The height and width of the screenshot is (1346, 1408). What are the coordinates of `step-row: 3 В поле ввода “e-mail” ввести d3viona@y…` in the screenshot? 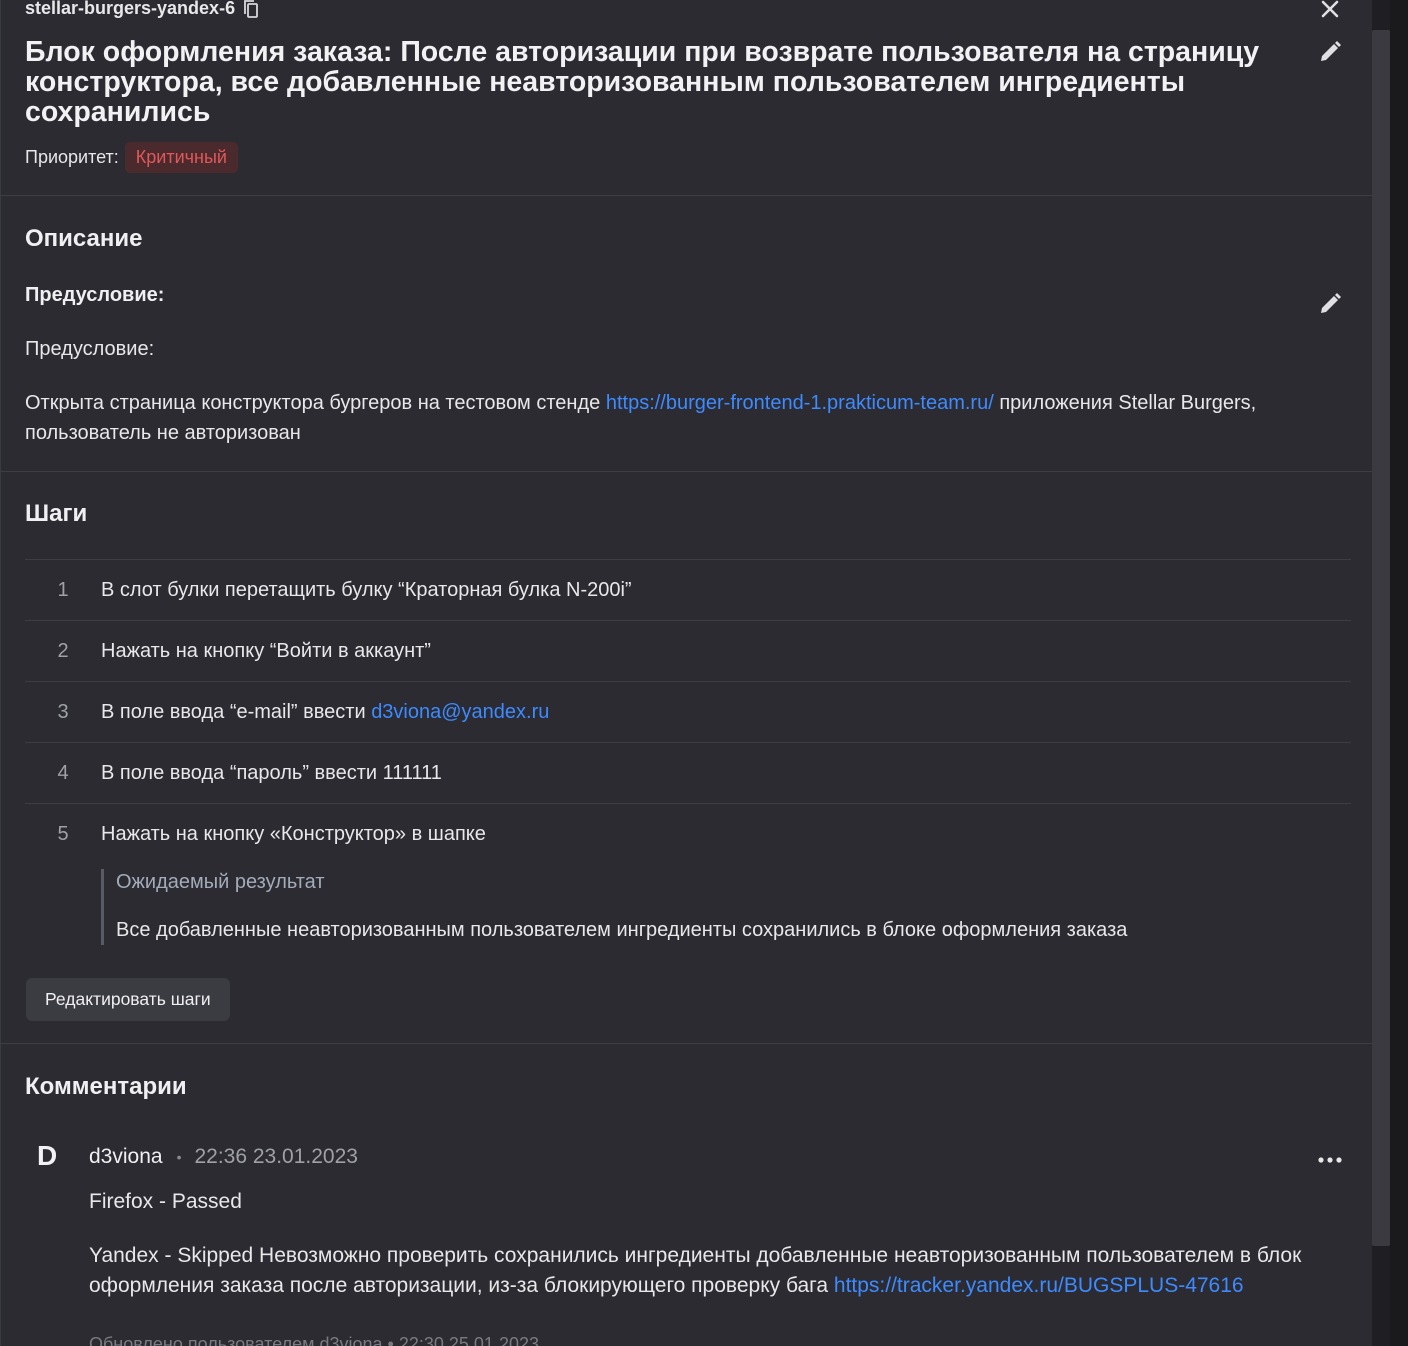 It's located at (688, 711).